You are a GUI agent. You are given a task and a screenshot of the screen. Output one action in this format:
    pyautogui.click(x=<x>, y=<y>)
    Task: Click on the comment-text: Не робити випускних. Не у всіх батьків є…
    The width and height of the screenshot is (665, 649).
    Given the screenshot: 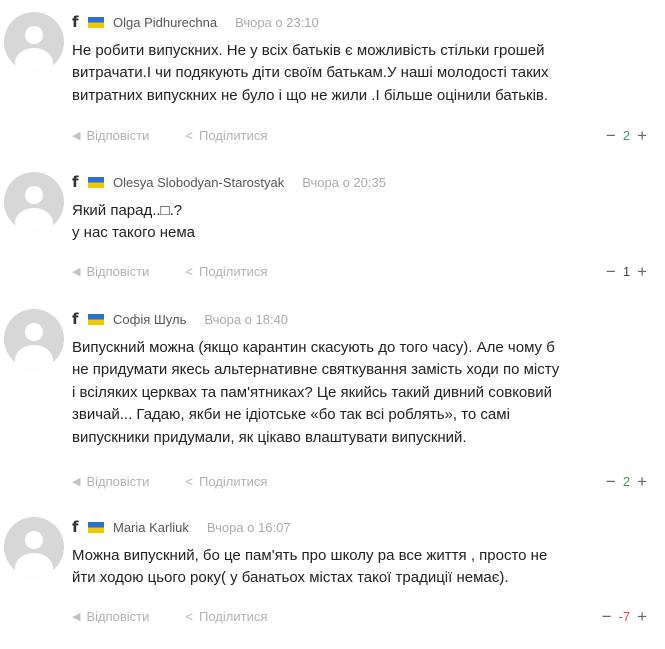 What is the action you would take?
    pyautogui.click(x=362, y=73)
    